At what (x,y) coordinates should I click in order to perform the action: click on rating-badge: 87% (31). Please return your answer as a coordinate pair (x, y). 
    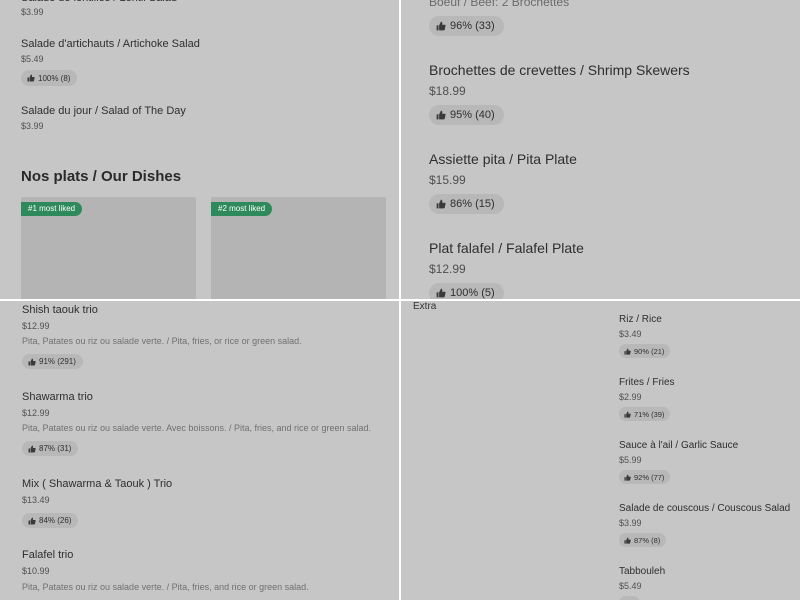
    Looking at the image, I should click on (50, 448).